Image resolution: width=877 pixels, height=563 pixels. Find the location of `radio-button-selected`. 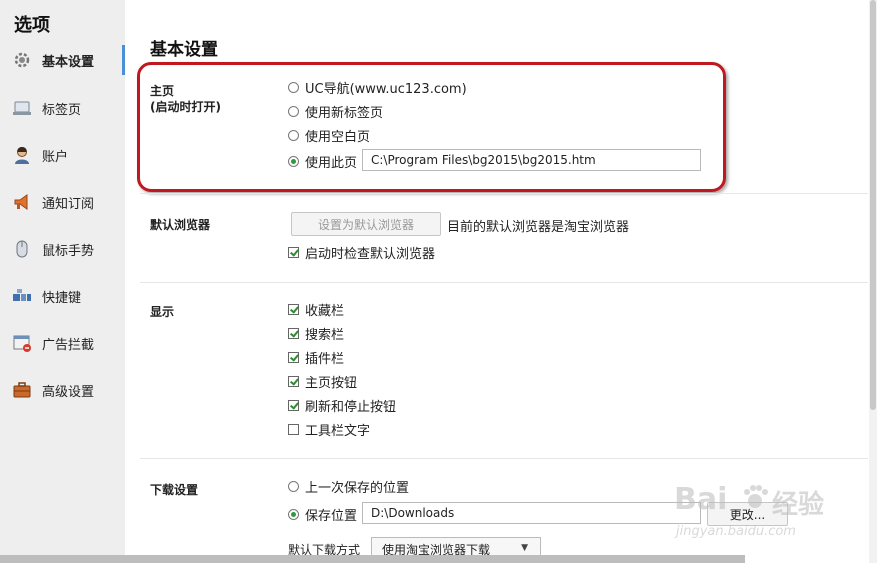

radio-button-selected is located at coordinates (293, 514).